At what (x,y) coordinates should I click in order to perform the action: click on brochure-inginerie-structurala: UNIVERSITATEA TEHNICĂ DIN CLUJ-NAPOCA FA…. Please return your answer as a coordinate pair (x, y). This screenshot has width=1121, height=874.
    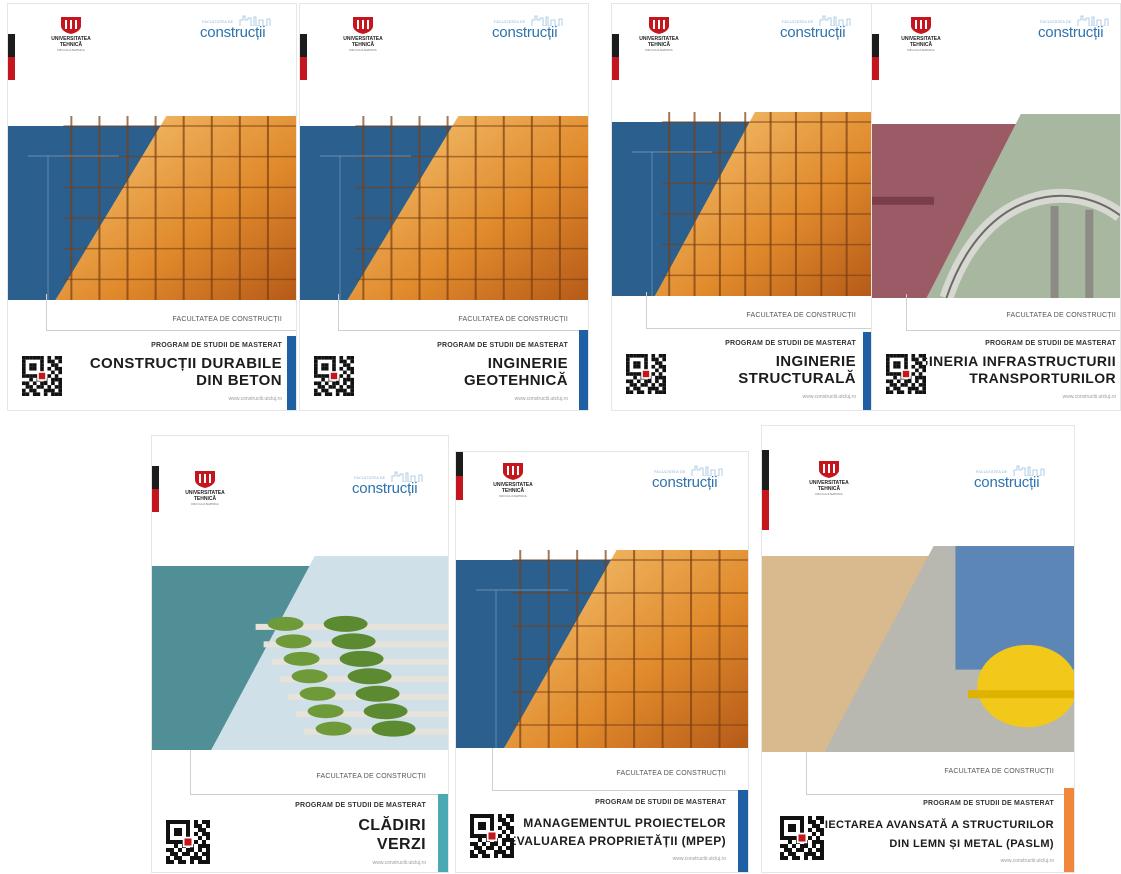
    Looking at the image, I should click on (742, 207).